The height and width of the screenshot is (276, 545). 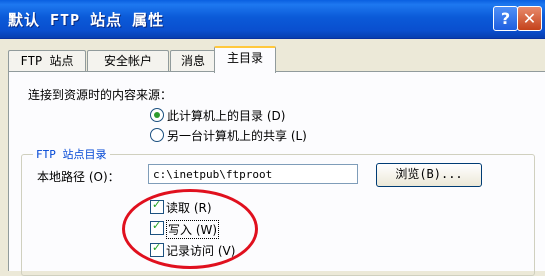 I want to click on radio-local-directory-label: 此计算机上的目录 (D), so click(x=226, y=115).